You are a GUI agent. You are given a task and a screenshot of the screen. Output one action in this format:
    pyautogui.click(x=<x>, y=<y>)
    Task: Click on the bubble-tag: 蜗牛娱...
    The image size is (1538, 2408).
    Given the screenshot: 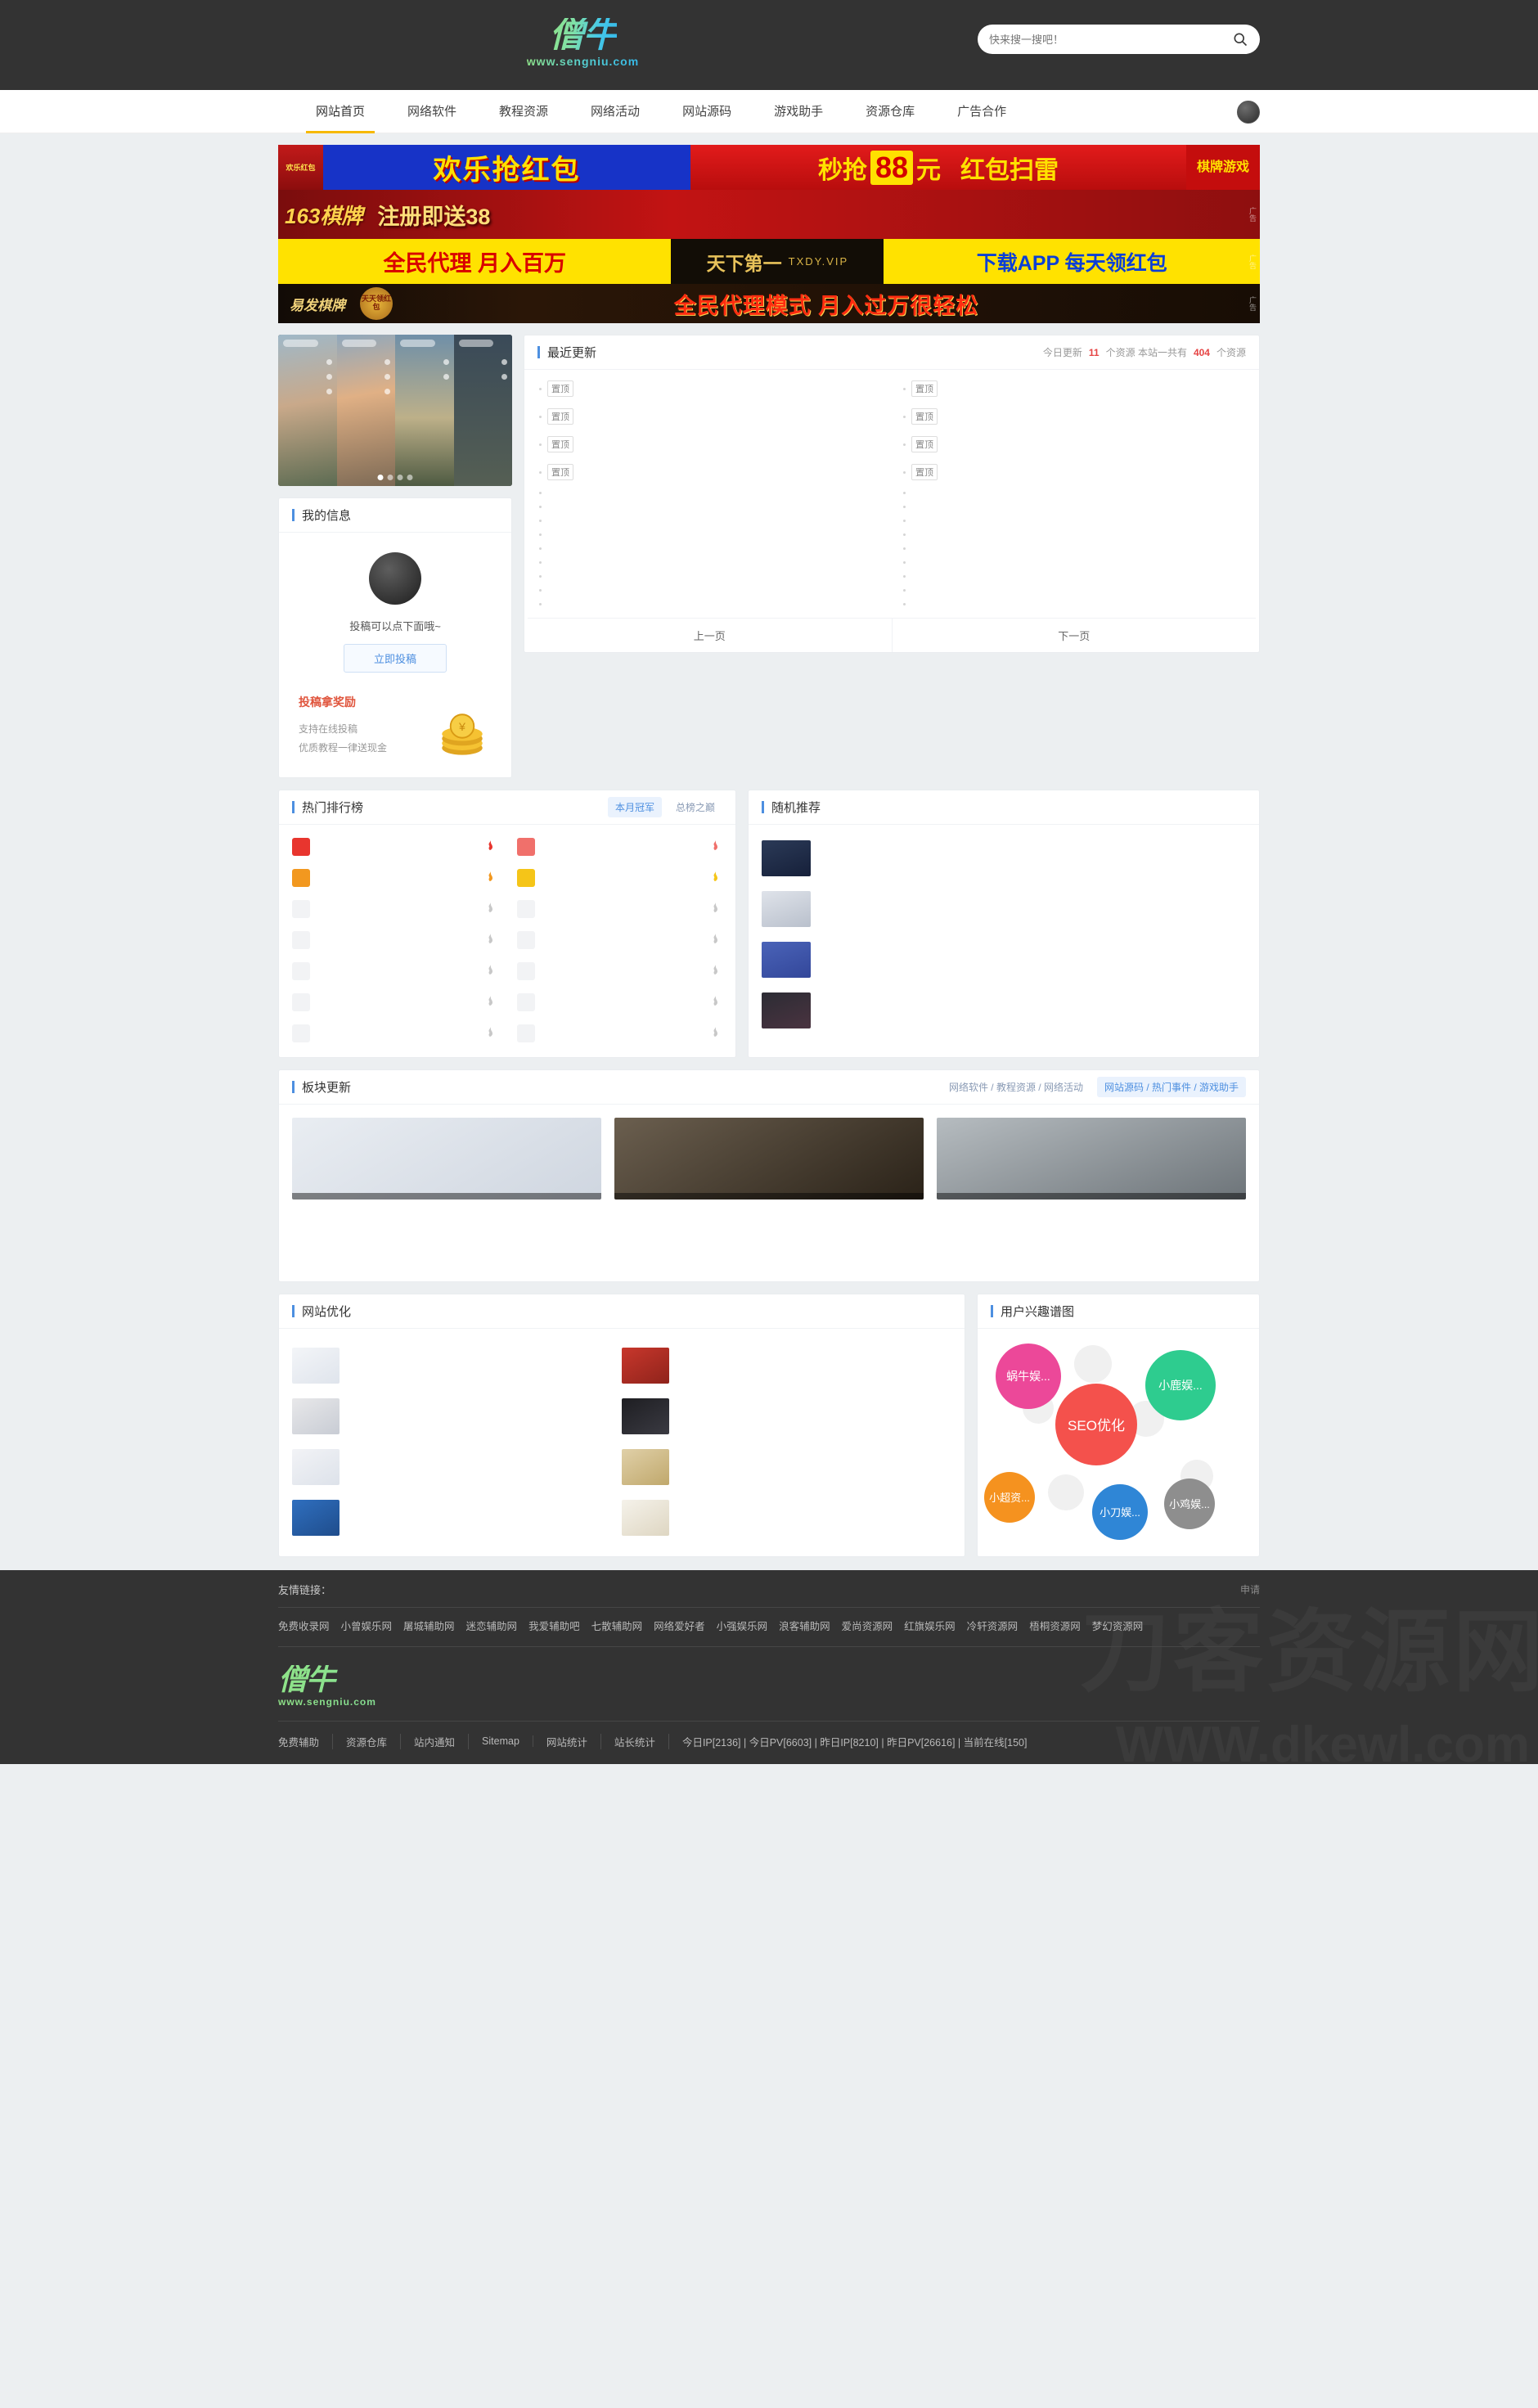 What is the action you would take?
    pyautogui.click(x=1029, y=1376)
    